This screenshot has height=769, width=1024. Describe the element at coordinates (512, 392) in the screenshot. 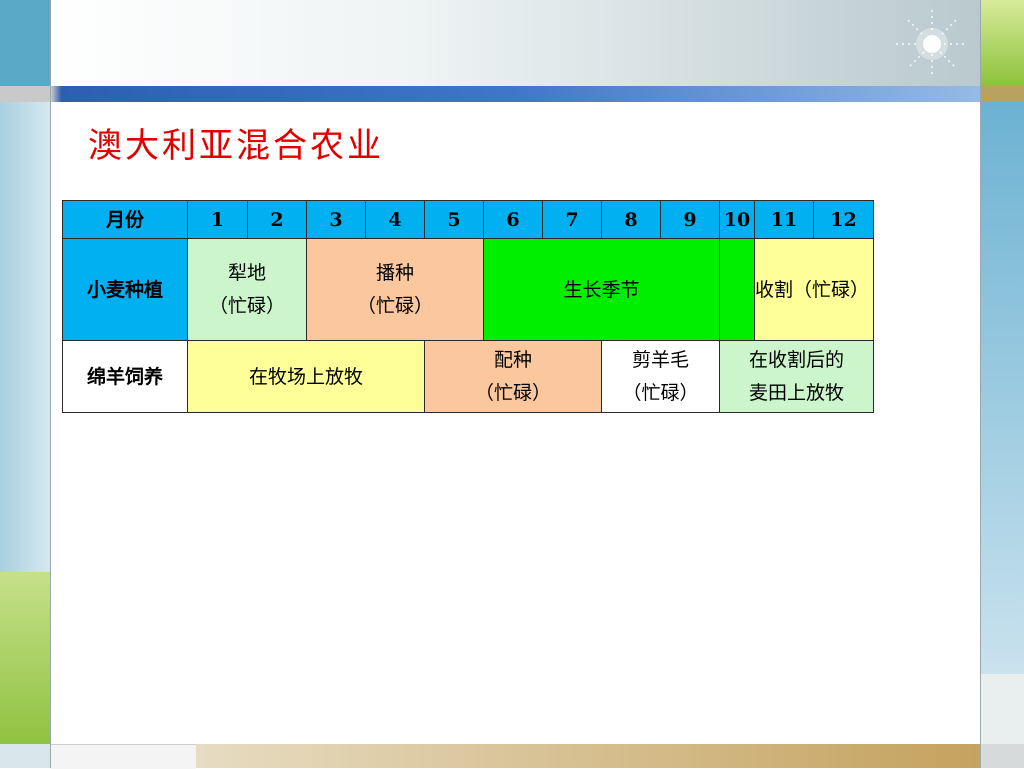

I see `breeding-line2: （忙碌）` at that location.